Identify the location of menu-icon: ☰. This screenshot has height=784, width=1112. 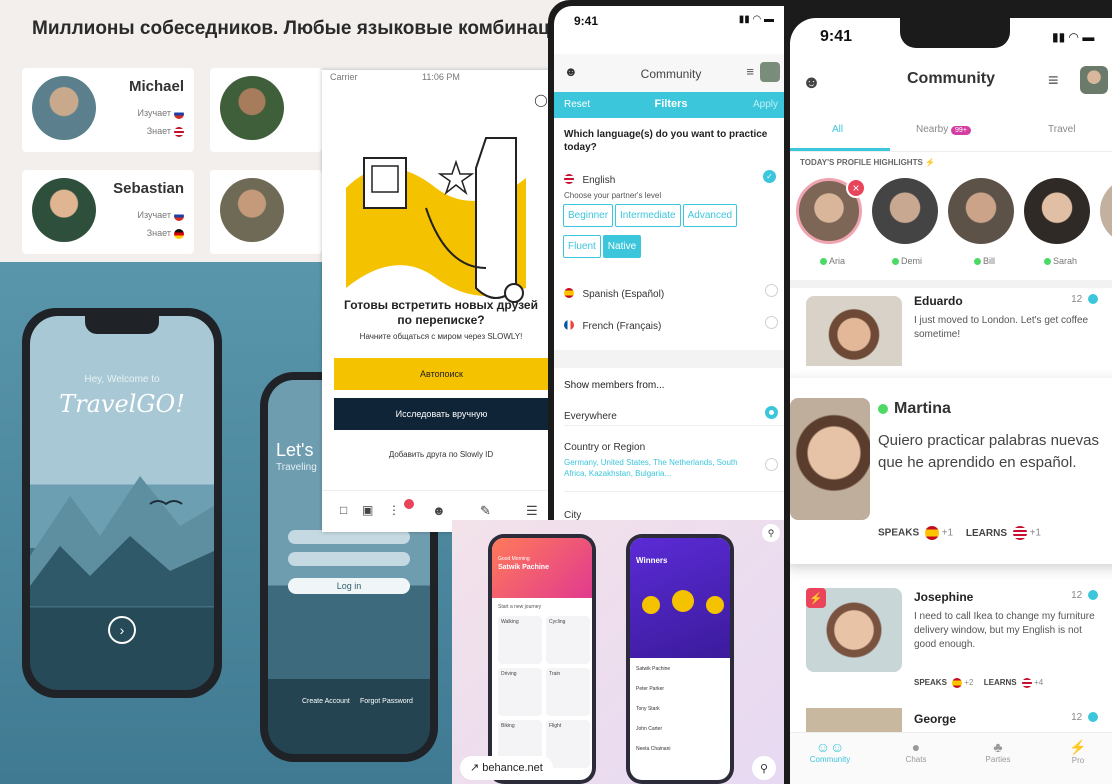
(532, 511).